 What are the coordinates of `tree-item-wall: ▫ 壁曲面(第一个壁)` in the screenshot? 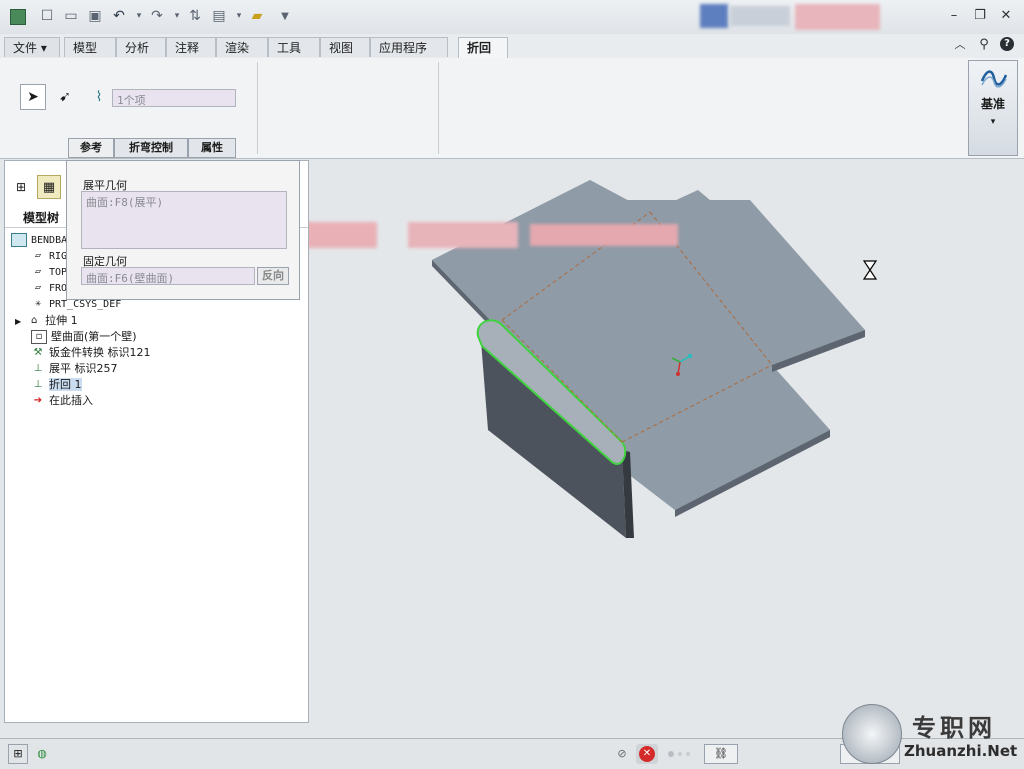 It's located at (84, 337).